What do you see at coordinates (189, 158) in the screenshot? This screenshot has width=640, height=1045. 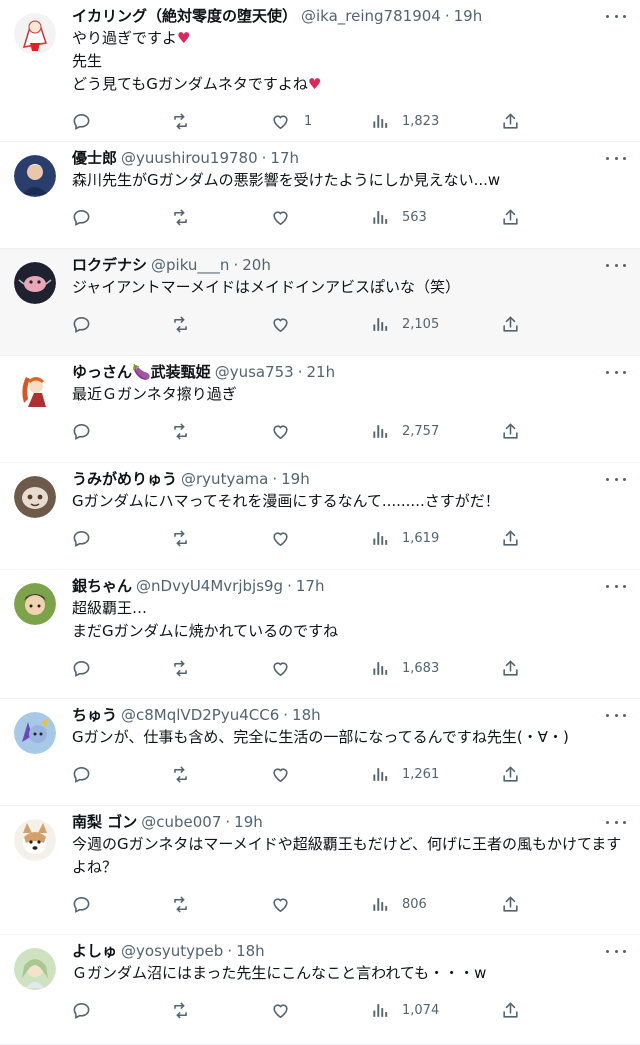 I see `handle: @yuushirou19780` at bounding box center [189, 158].